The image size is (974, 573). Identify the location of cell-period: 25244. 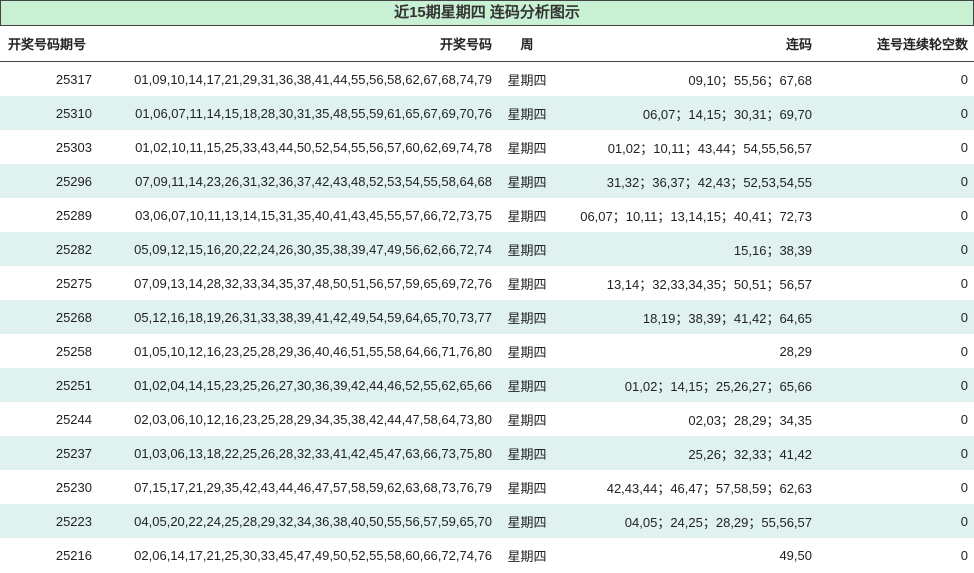
(73, 419).